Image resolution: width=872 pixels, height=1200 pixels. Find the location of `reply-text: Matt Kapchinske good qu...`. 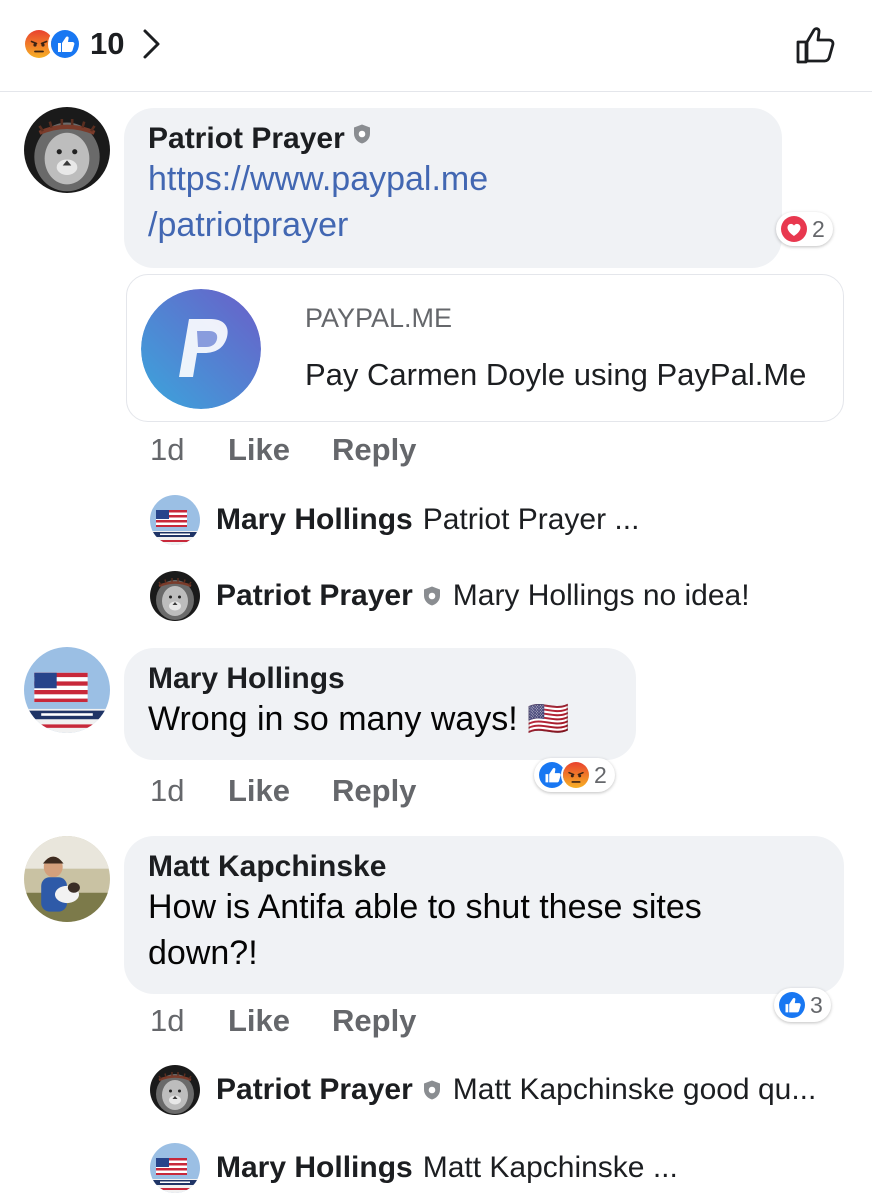

reply-text: Matt Kapchinske good qu... is located at coordinates (634, 1089).